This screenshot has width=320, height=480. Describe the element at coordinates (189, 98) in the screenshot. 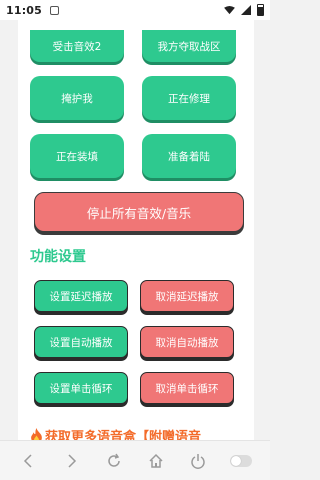

I see `sound-button: 正在修理` at that location.